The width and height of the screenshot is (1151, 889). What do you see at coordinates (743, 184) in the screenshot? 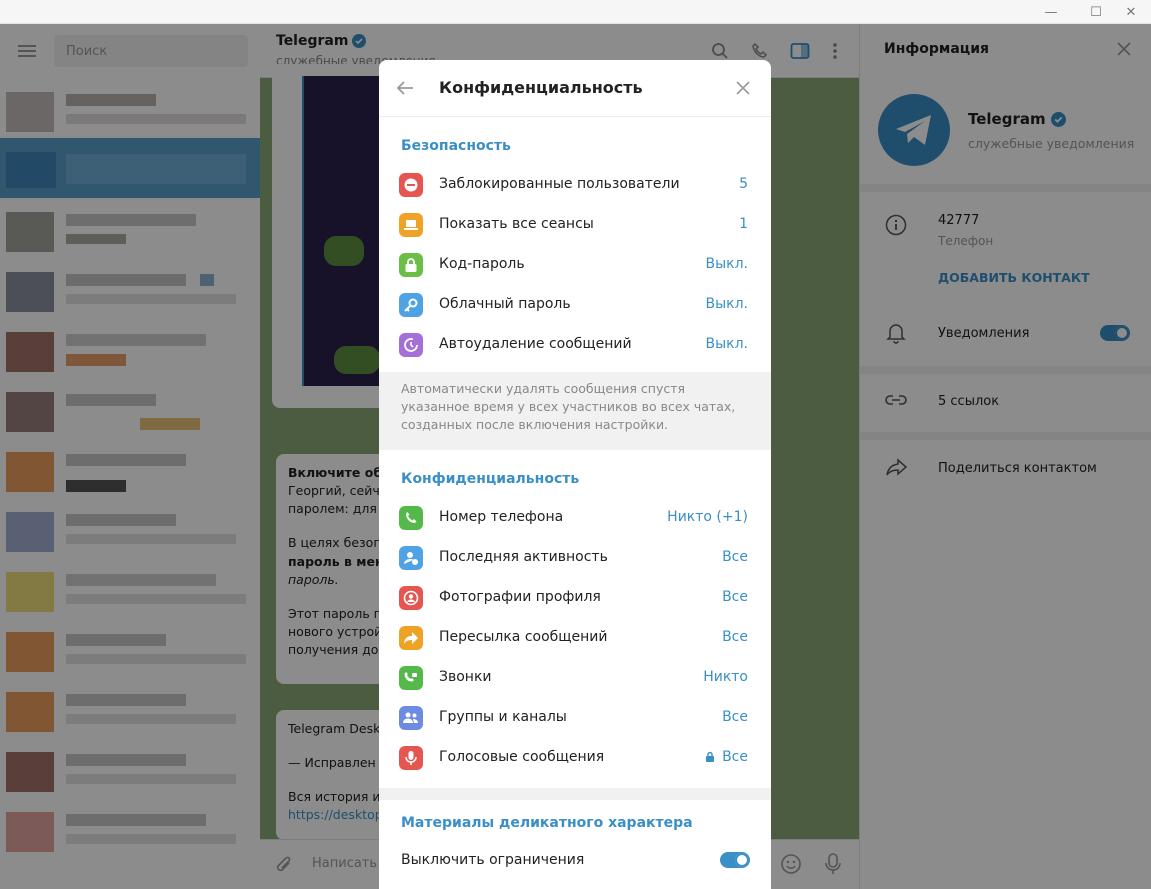
I see `row-value: 5` at bounding box center [743, 184].